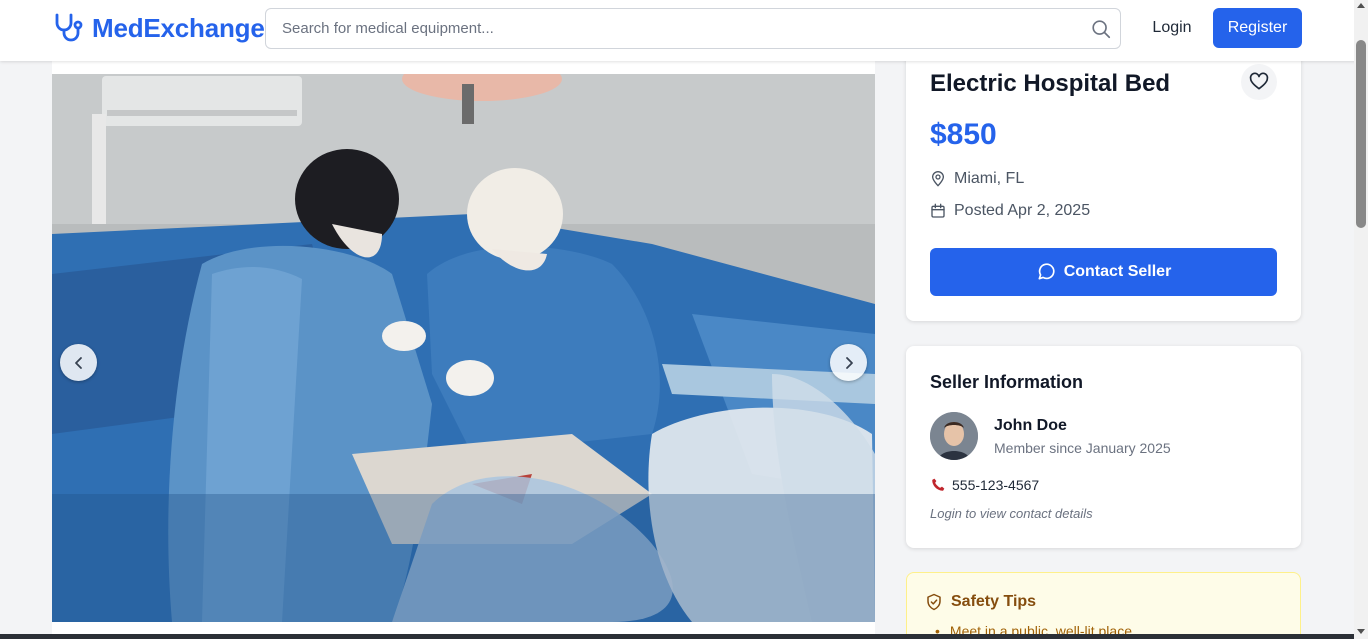 The height and width of the screenshot is (639, 1368). I want to click on favorite-button, so click(1259, 82).